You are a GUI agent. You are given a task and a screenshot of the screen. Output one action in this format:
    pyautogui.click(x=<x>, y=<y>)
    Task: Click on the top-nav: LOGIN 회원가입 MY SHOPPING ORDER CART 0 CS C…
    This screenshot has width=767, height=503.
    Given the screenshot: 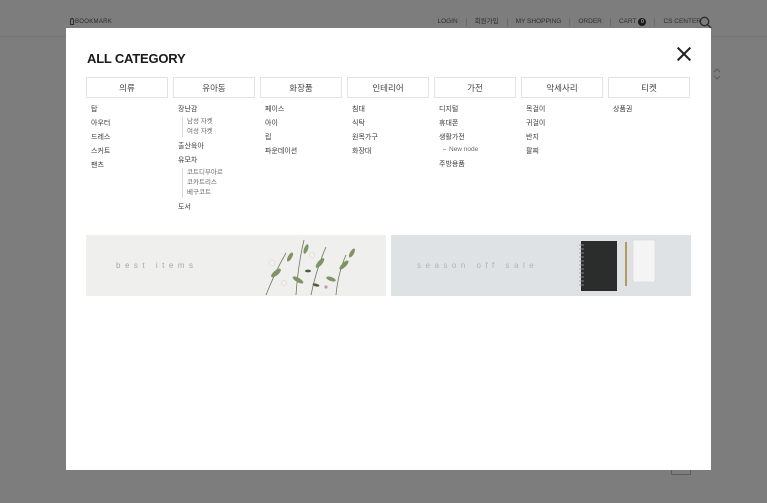 What is the action you would take?
    pyautogui.click(x=569, y=22)
    